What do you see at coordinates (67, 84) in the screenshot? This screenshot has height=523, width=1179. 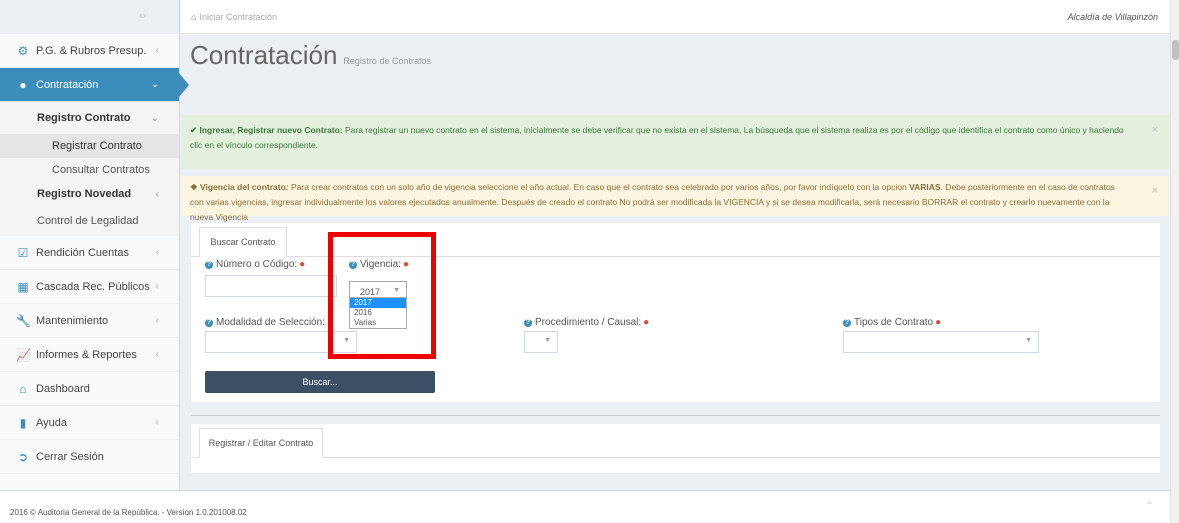 I see `sidebar-item-label: Contratación` at bounding box center [67, 84].